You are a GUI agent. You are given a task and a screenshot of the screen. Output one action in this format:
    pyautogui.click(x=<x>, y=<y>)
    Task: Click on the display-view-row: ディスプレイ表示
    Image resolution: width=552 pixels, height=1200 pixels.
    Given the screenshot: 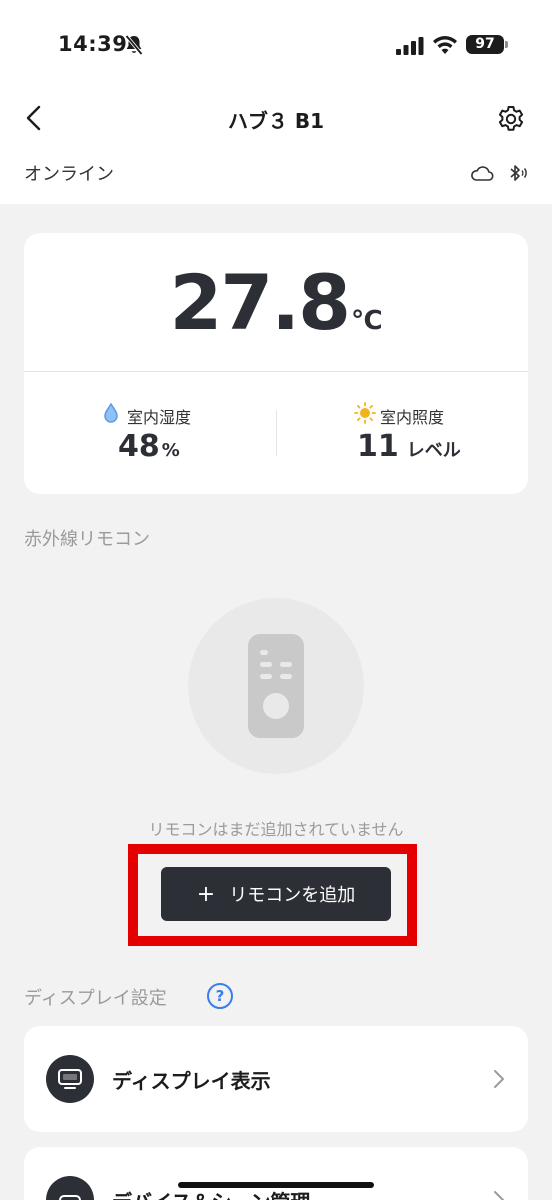 What is the action you would take?
    pyautogui.click(x=276, y=1079)
    